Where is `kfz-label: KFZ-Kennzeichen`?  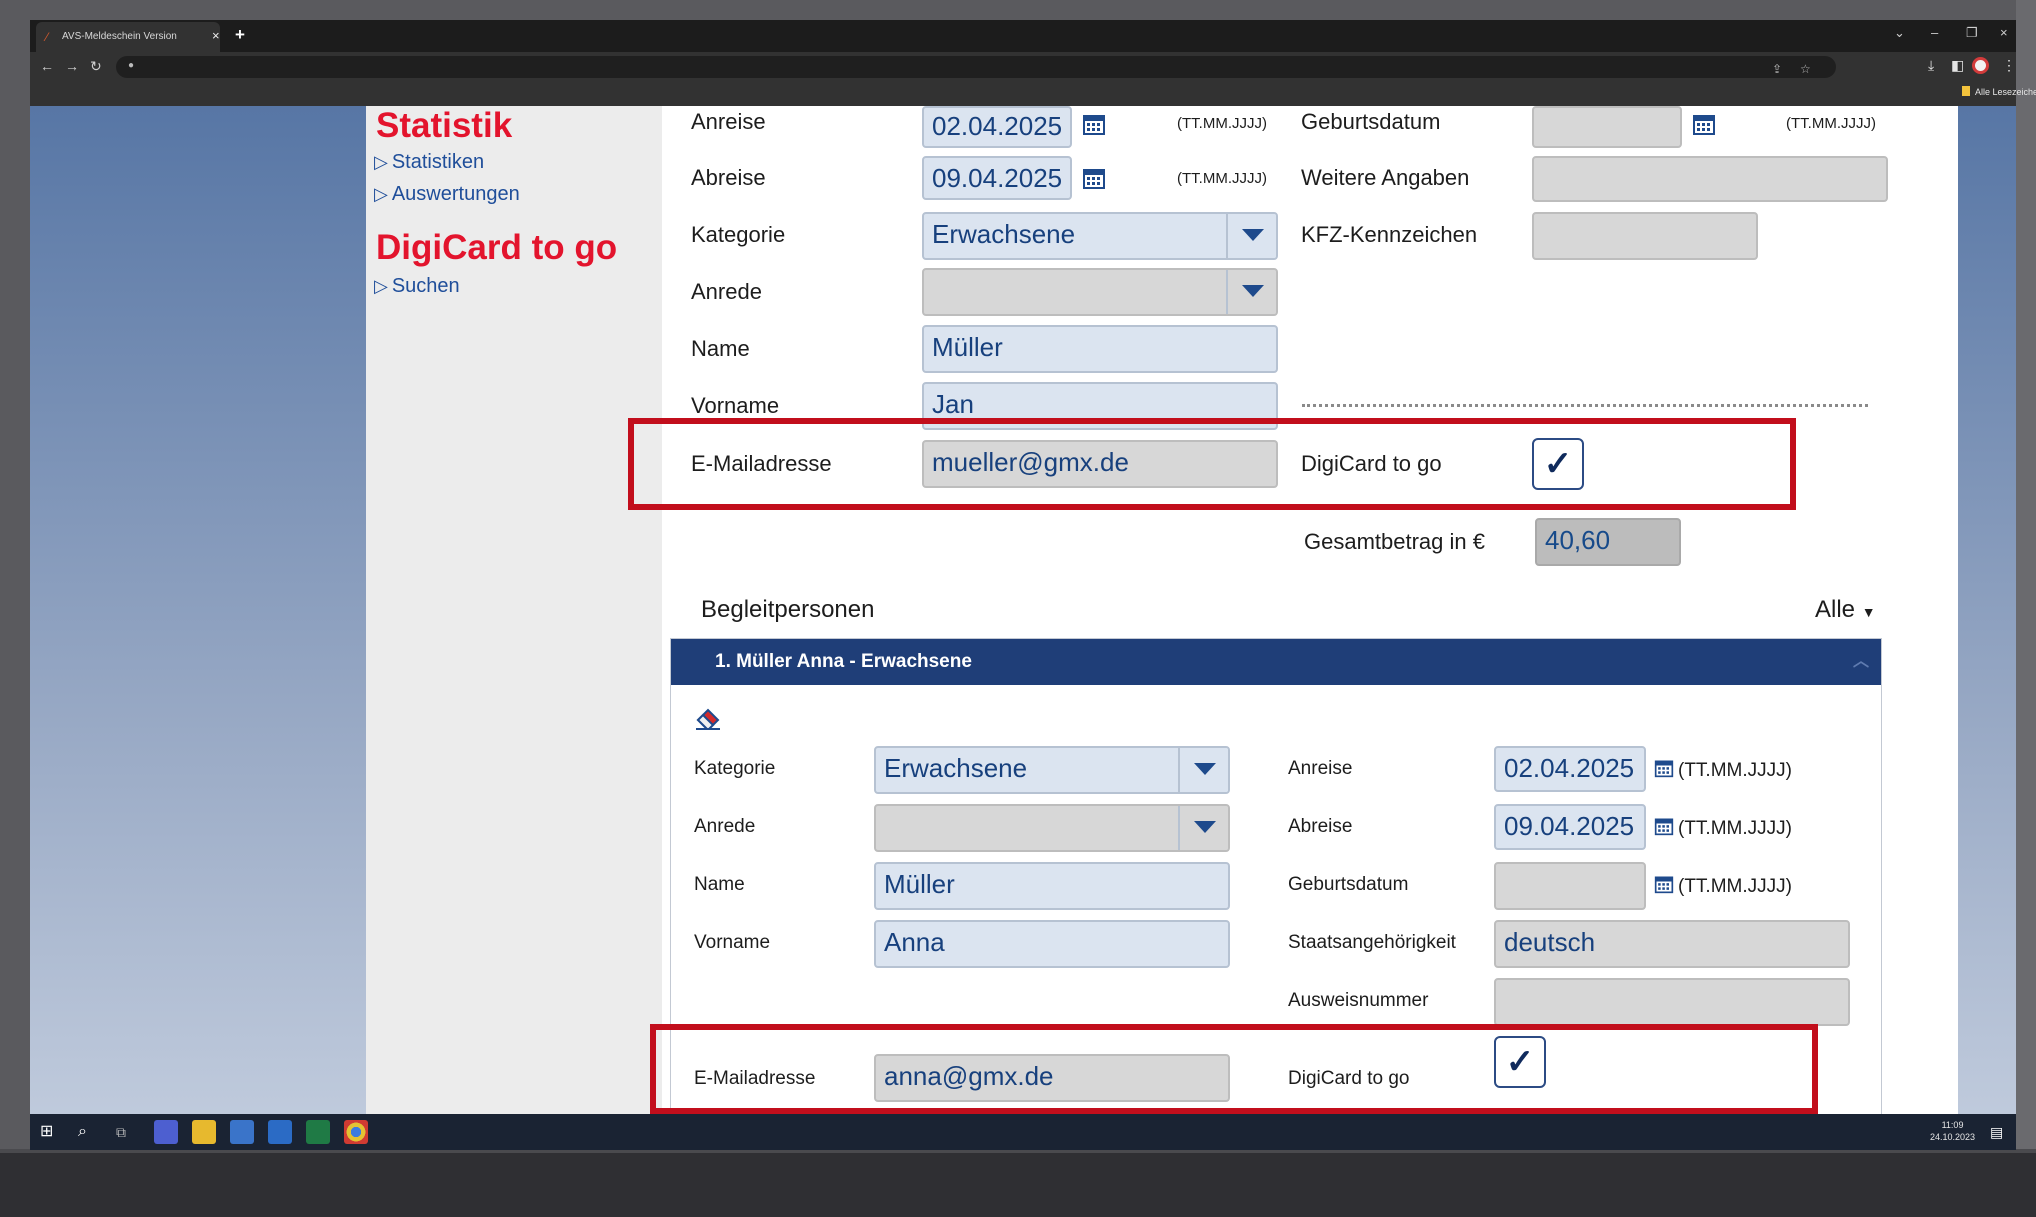 kfz-label: KFZ-Kennzeichen is located at coordinates (1389, 234).